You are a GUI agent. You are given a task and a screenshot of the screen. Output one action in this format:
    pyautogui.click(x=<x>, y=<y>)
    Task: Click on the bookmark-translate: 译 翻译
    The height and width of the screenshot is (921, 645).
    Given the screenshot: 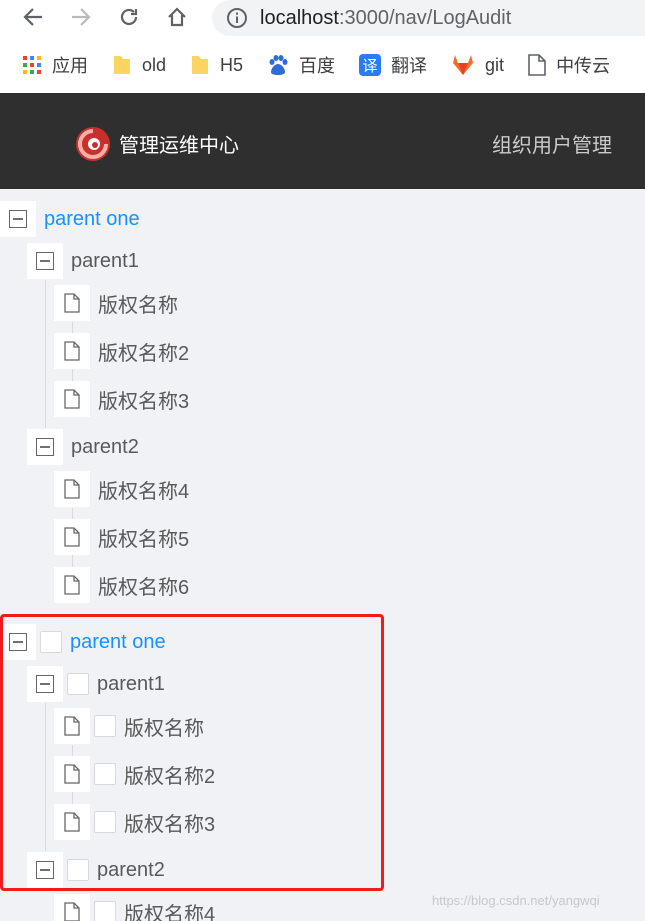 What is the action you would take?
    pyautogui.click(x=393, y=65)
    